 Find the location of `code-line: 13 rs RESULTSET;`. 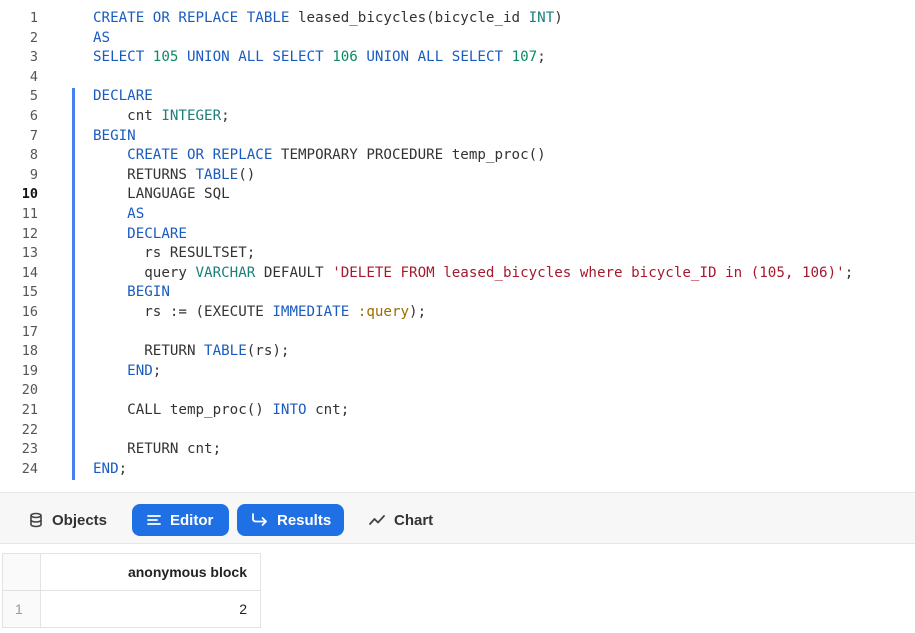

code-line: 13 rs RESULTSET; is located at coordinates (457, 253).